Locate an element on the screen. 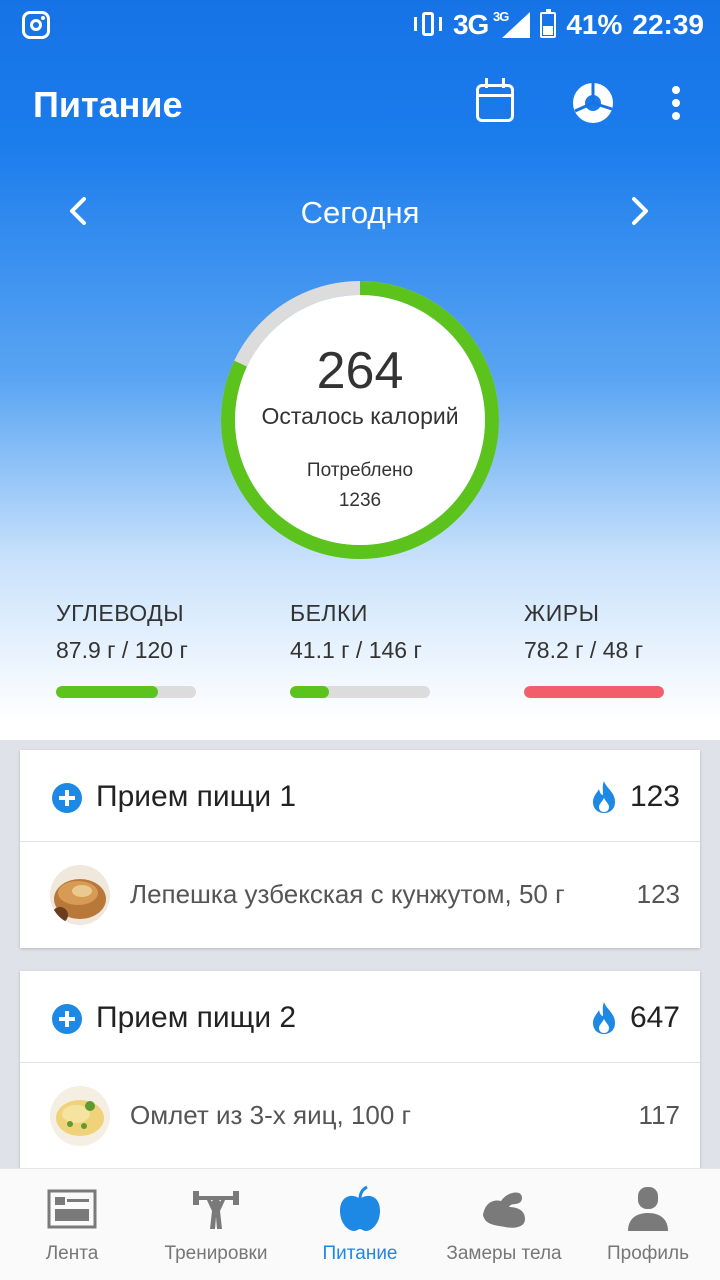 The image size is (720, 1280). calories-remaining-label: Осталось калорий is located at coordinates (360, 416).